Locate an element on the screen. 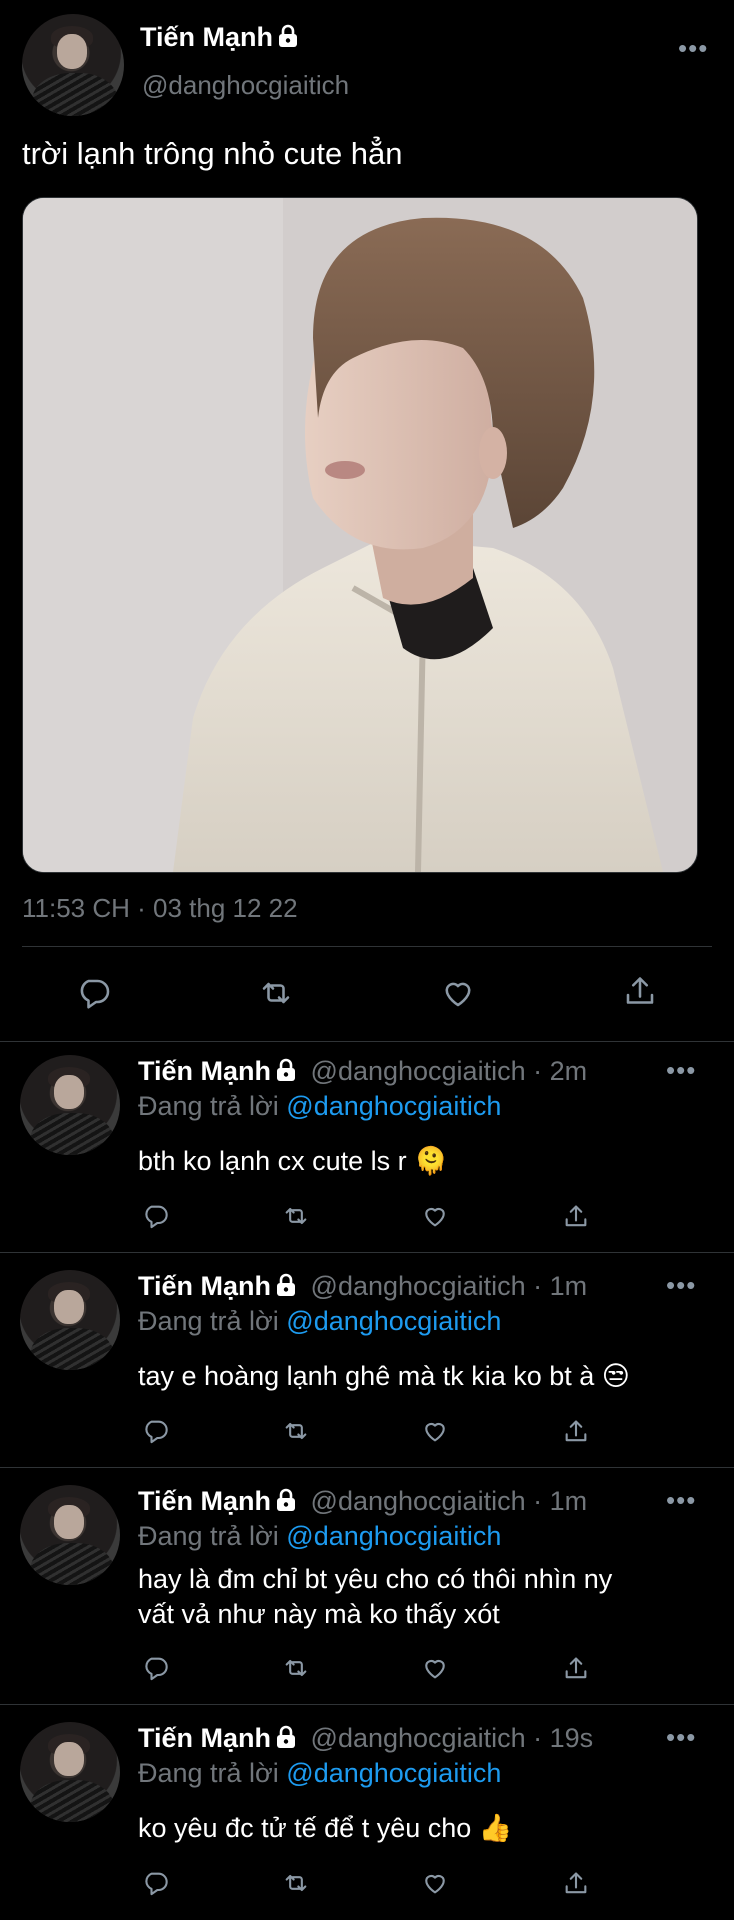 The image size is (734, 1920). tweet-text: trời lạnh trông nhỏ cute hẳn is located at coordinates (212, 153).